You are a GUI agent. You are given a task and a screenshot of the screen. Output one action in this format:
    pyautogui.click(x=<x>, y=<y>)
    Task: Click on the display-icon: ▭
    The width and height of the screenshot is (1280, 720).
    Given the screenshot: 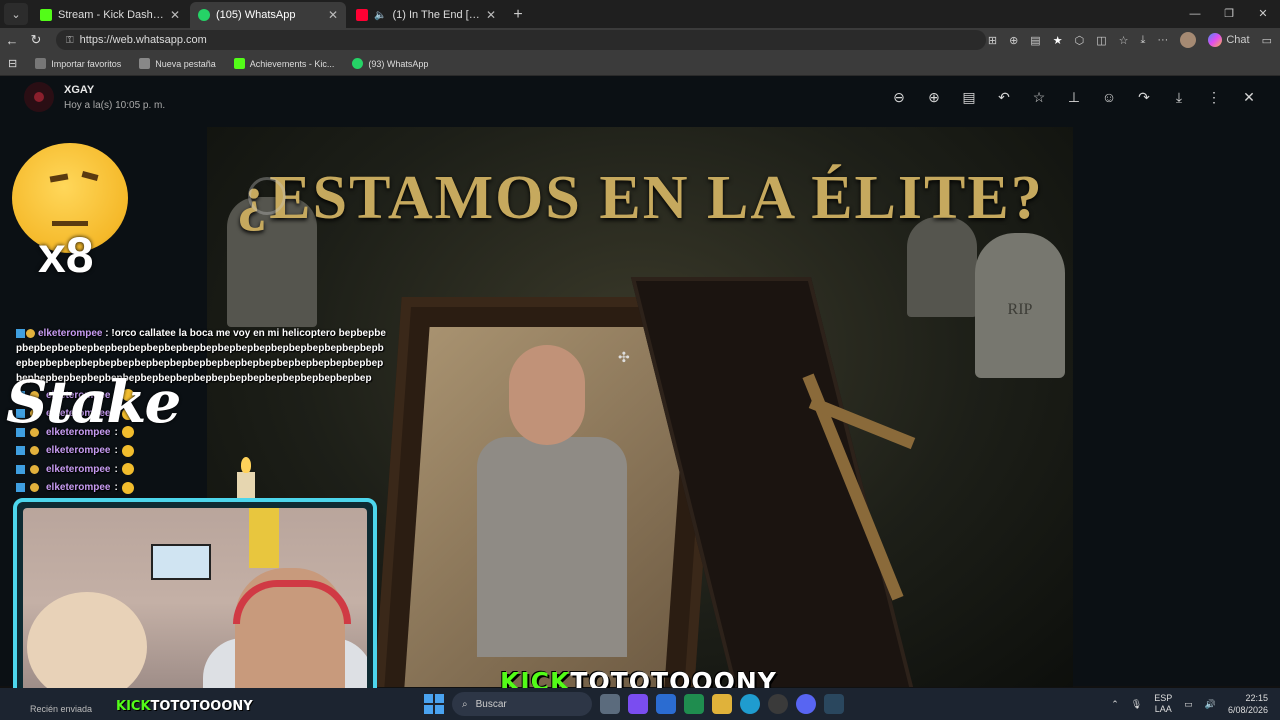 What is the action you would take?
    pyautogui.click(x=1188, y=704)
    